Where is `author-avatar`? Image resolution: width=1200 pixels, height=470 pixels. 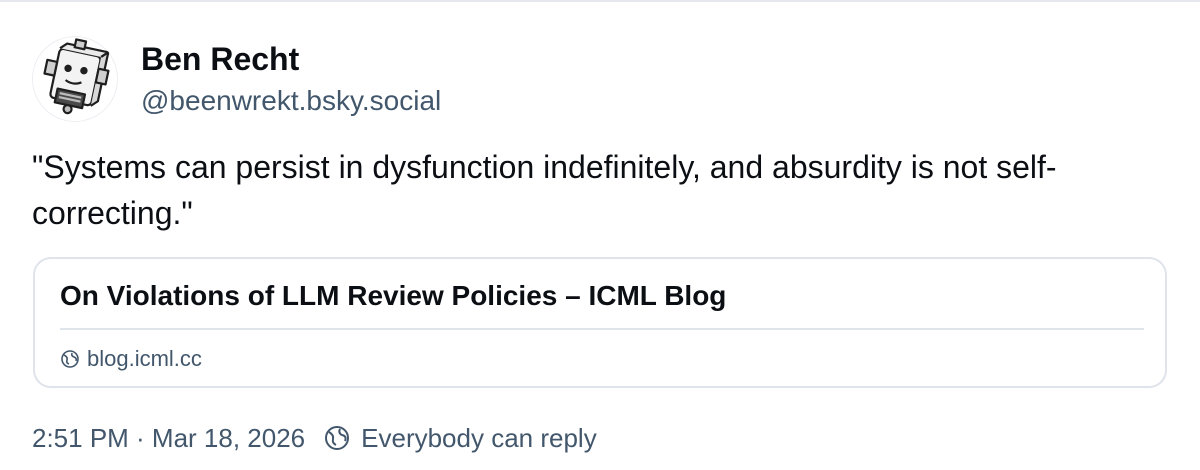
author-avatar is located at coordinates (75, 79).